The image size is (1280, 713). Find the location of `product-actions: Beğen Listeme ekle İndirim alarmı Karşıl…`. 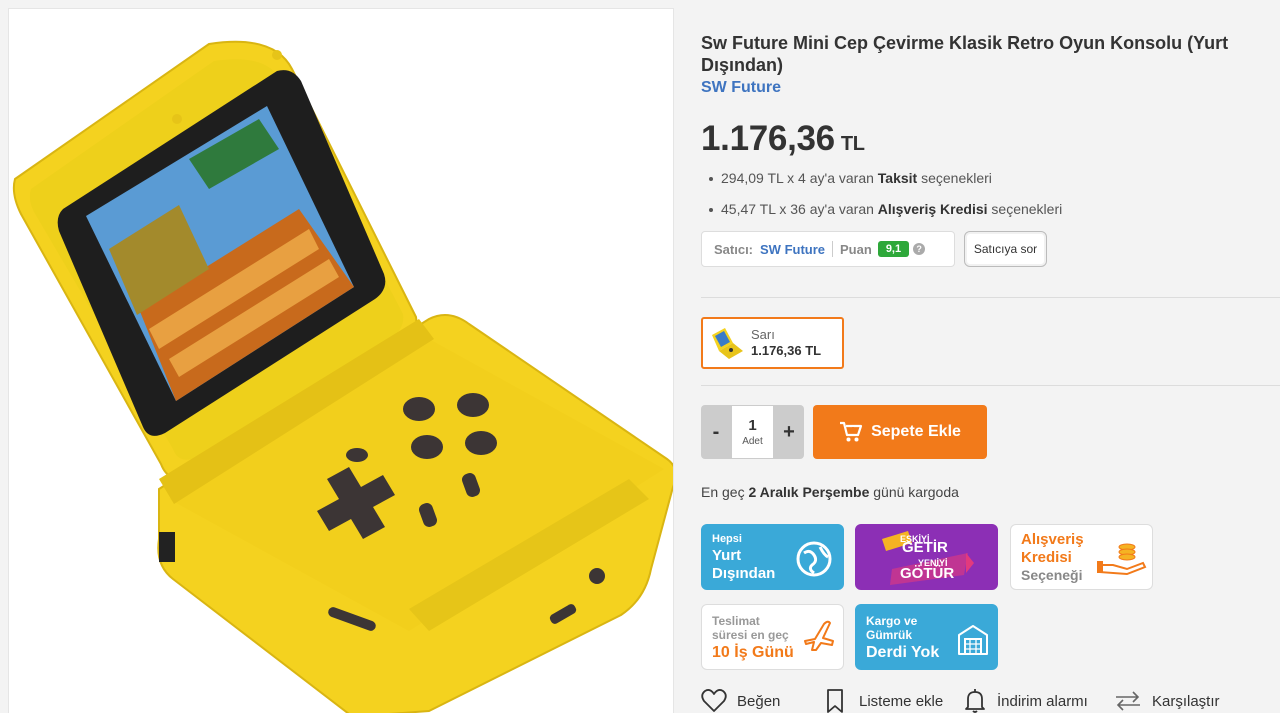

product-actions: Beğen Listeme ekle İndirim alarmı Karşıl… is located at coordinates (990, 699).